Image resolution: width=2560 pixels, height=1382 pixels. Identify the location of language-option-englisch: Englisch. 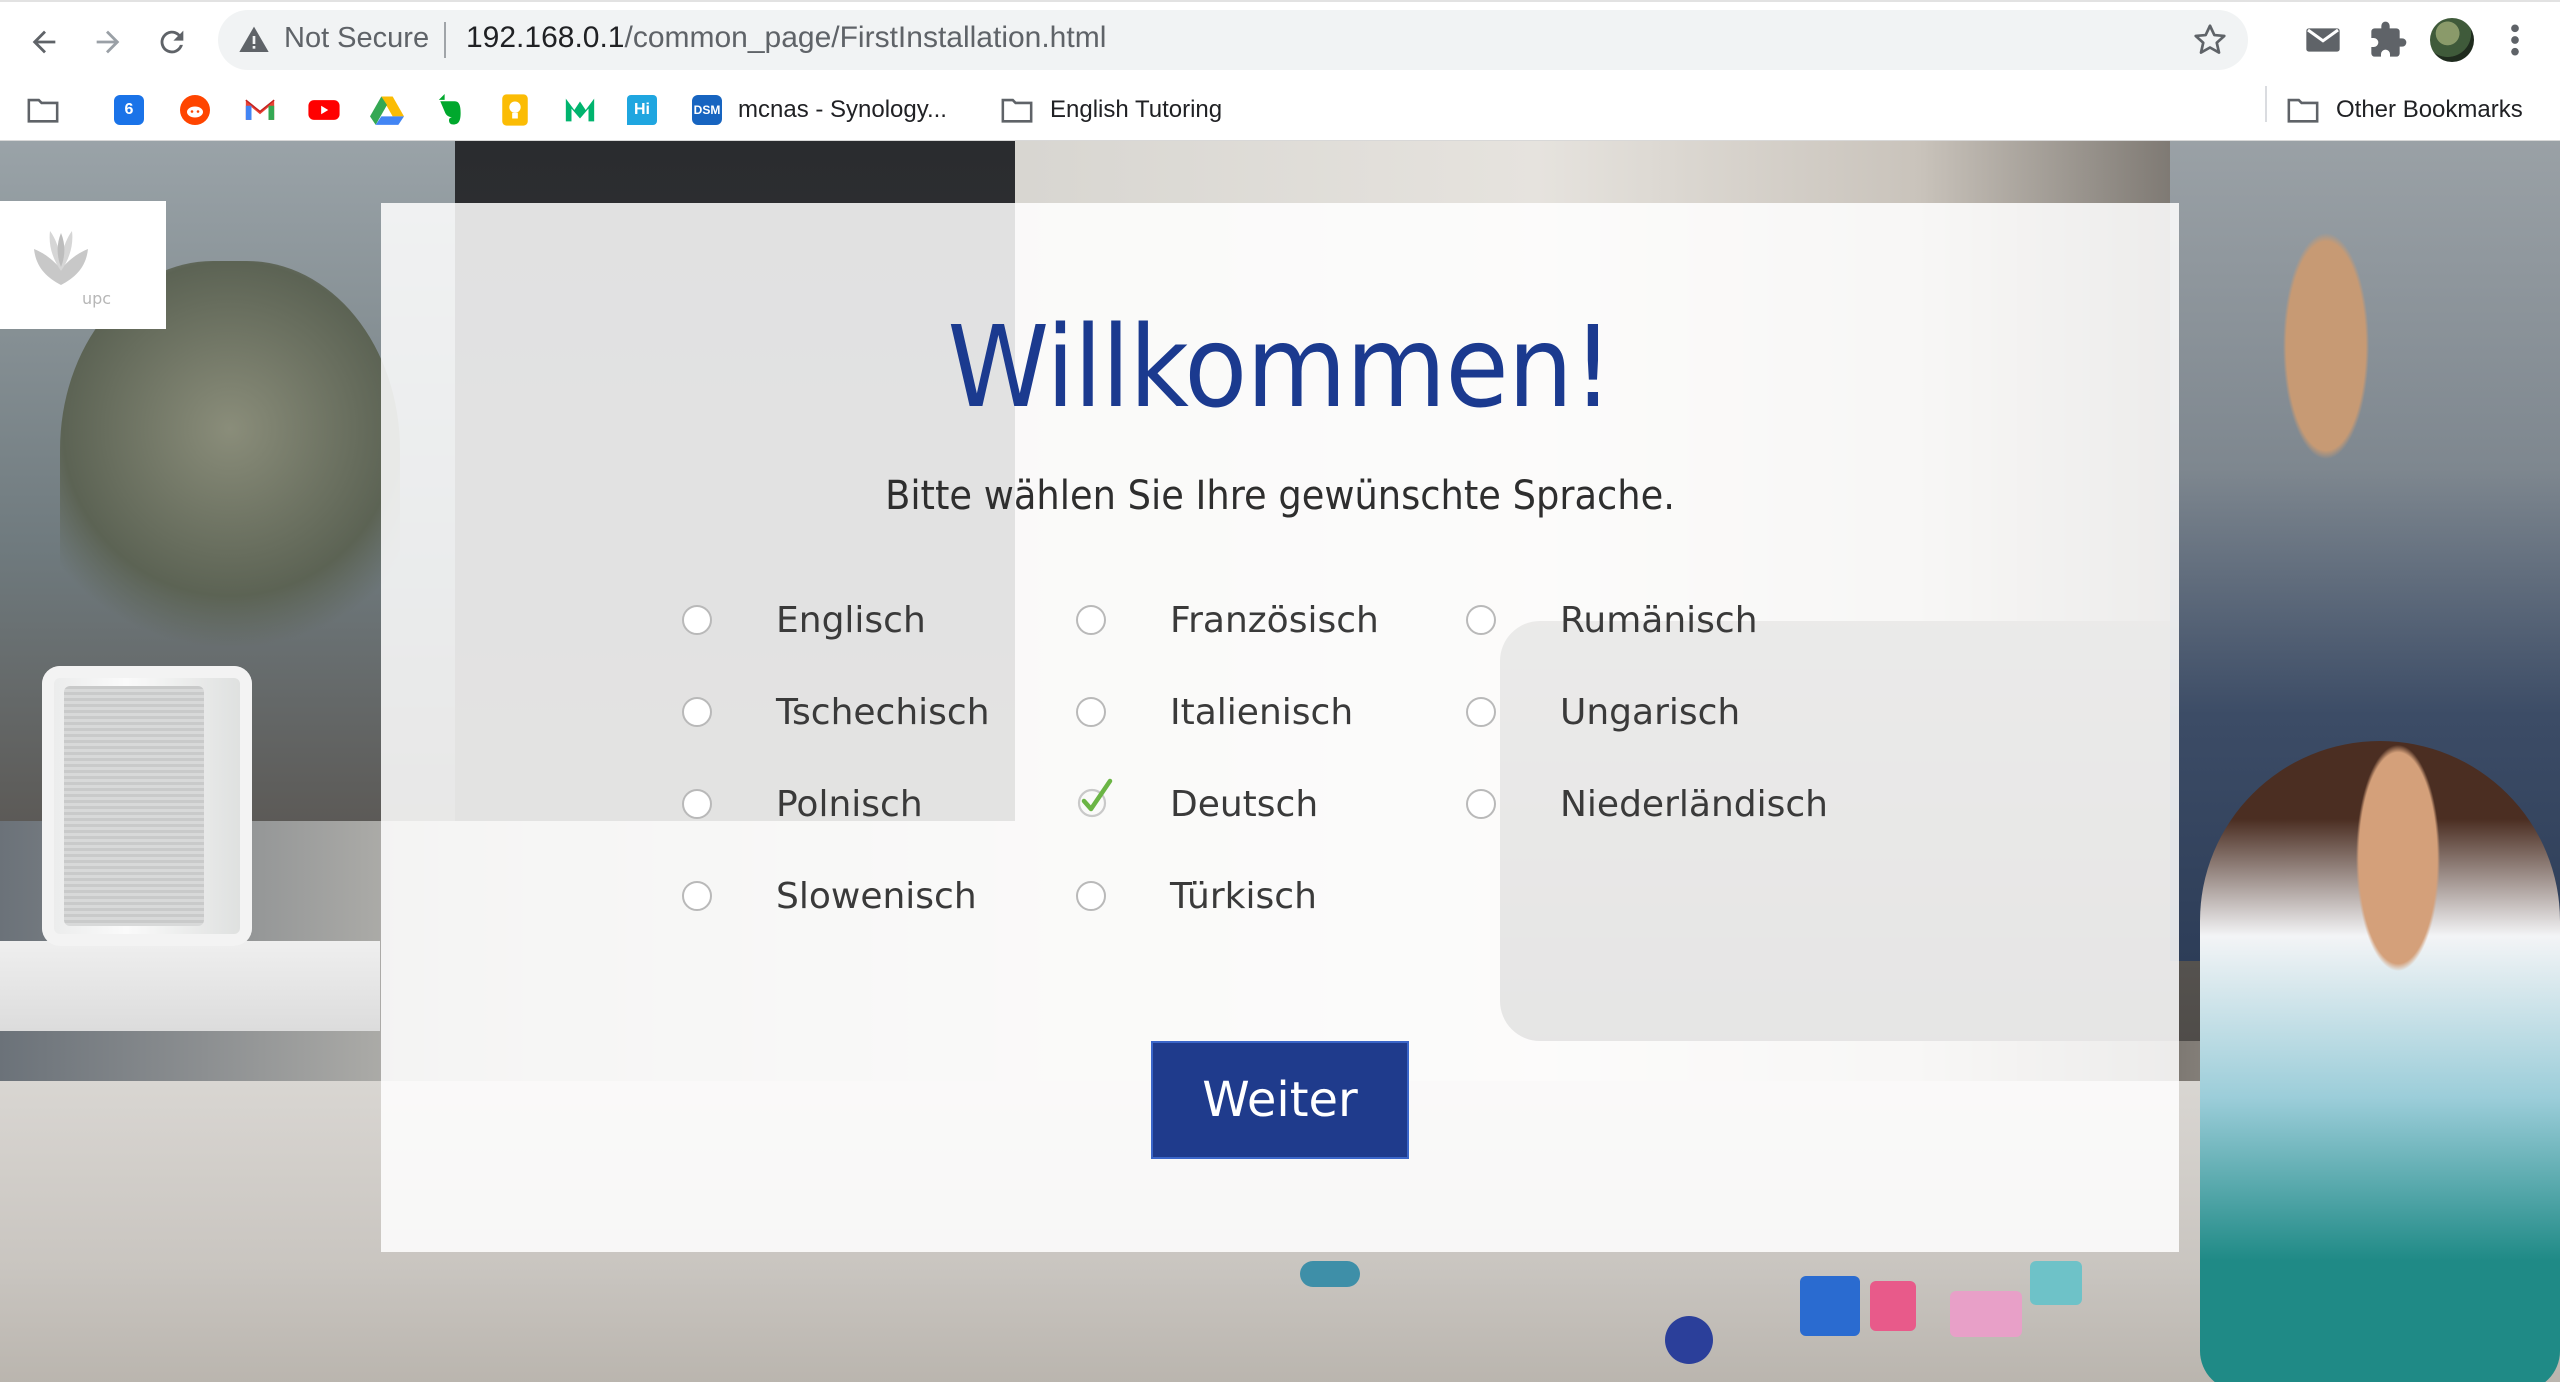
(804, 620).